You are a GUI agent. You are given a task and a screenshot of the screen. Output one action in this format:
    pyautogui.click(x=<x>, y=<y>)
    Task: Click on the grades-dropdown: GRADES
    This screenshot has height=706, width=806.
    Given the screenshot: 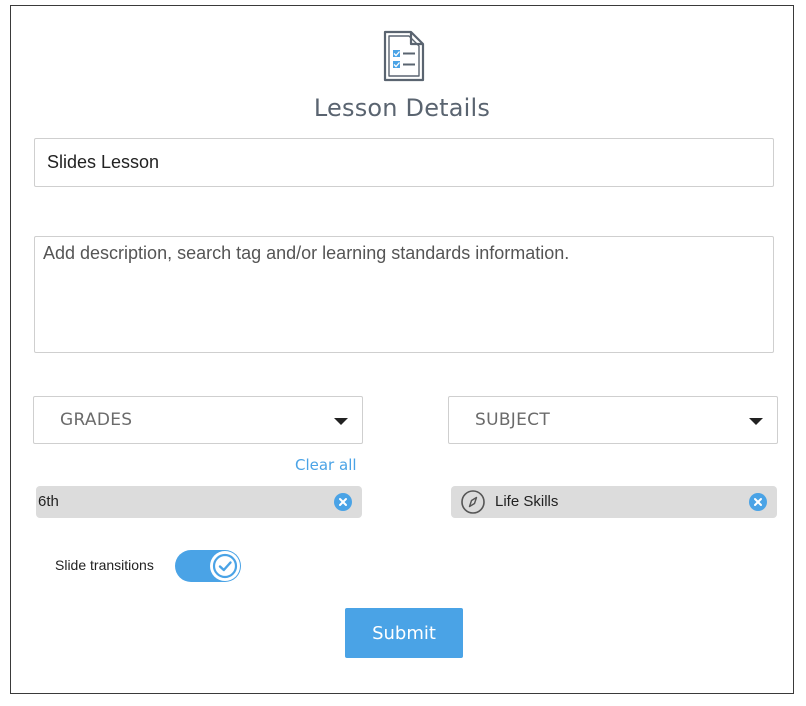 What is the action you would take?
    pyautogui.click(x=198, y=420)
    